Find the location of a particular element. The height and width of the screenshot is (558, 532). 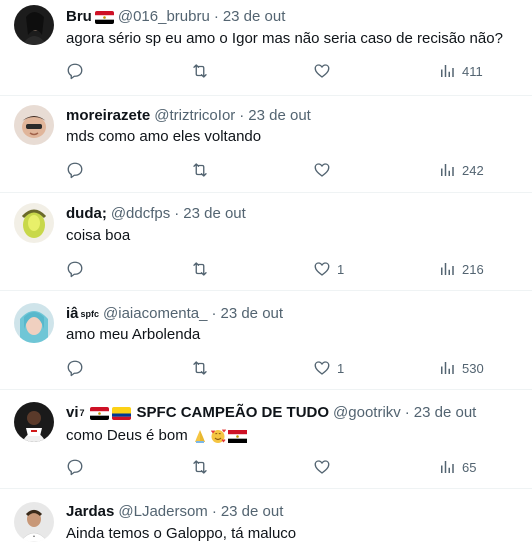

tweet-header: Jardas @LJadersom · 23 de out is located at coordinates (174, 512).